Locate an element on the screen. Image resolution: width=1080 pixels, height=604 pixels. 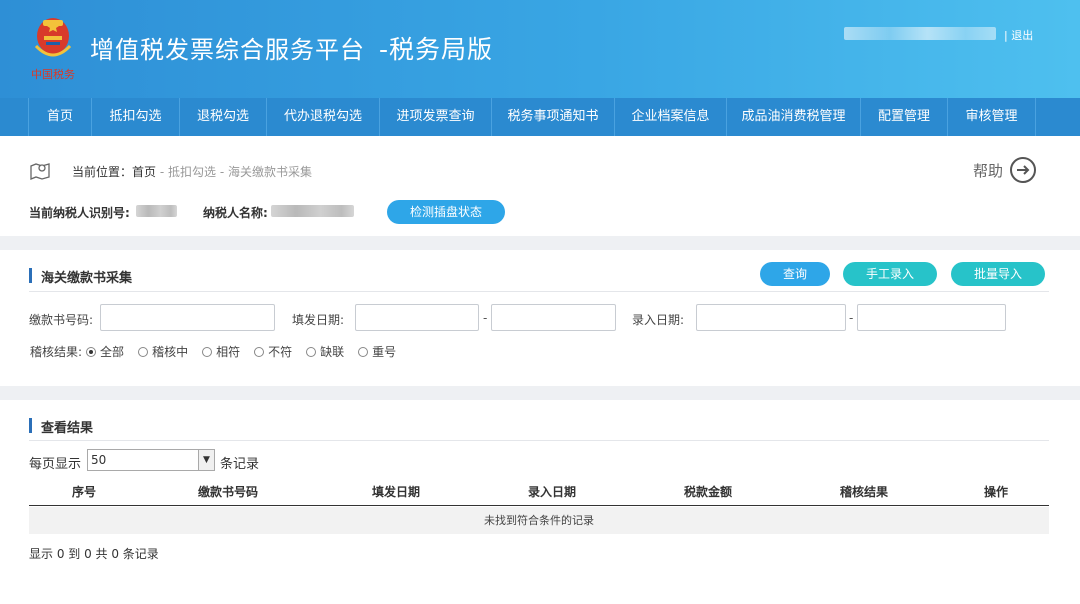
map-location-icon is located at coordinates (40, 171).